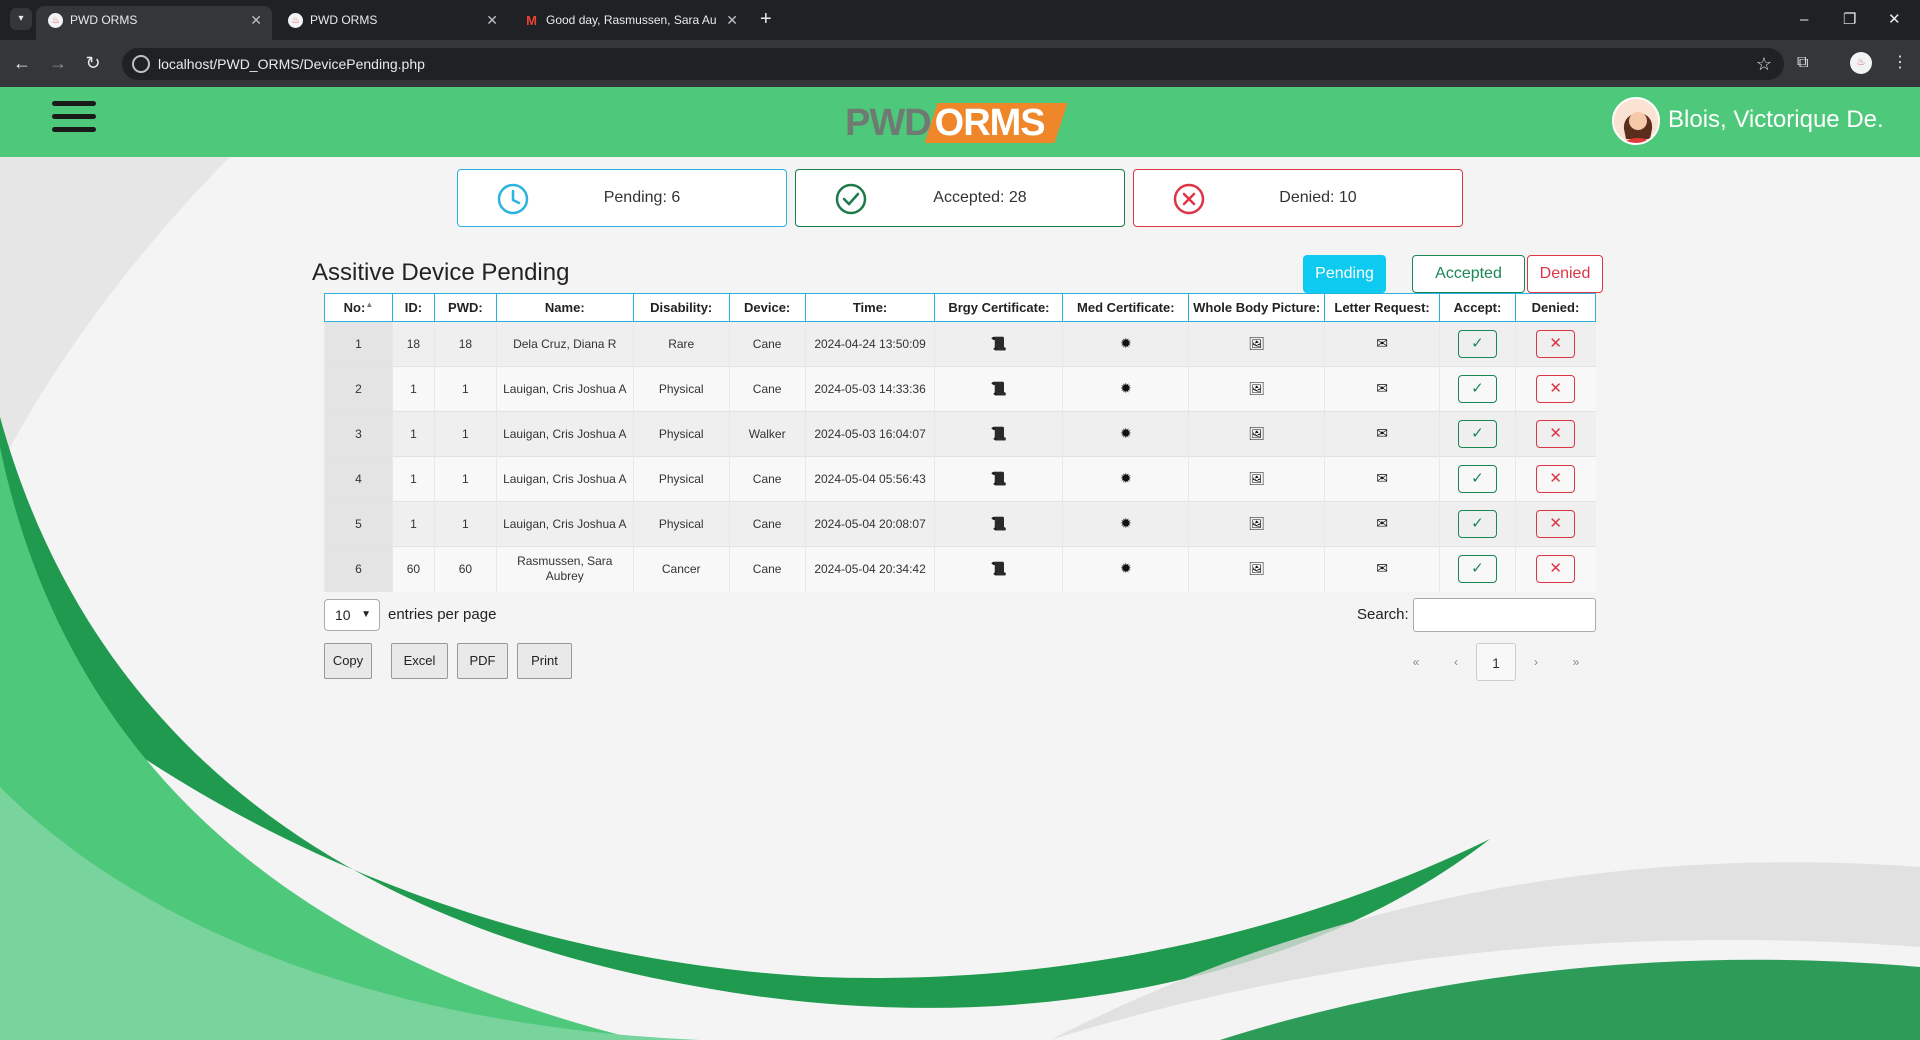  What do you see at coordinates (413, 524) in the screenshot?
I see `cell-id: 1` at bounding box center [413, 524].